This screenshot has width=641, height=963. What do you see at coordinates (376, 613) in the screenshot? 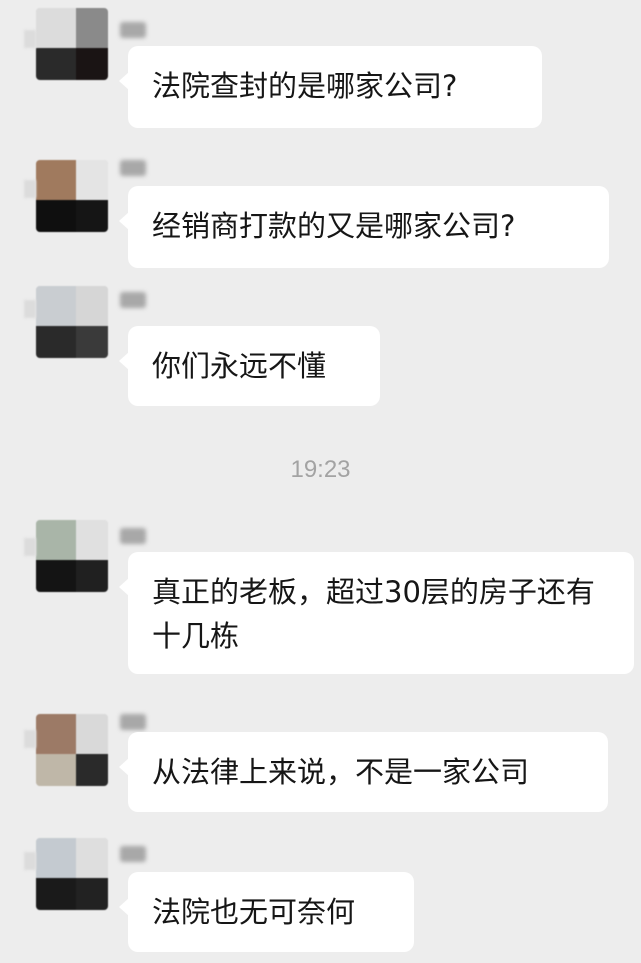
I see `message-bubble: 真正的老板，超过30层的房子还有十几栋` at bounding box center [376, 613].